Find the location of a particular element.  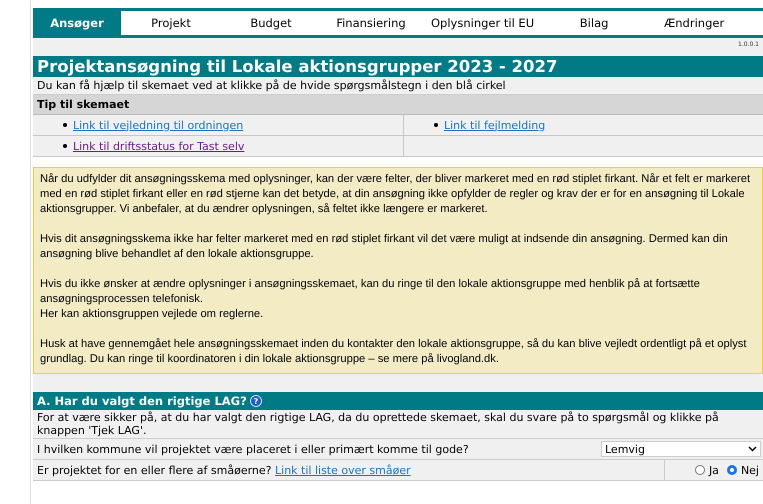

tip-link: Link til vejledning til ordningen is located at coordinates (158, 125).